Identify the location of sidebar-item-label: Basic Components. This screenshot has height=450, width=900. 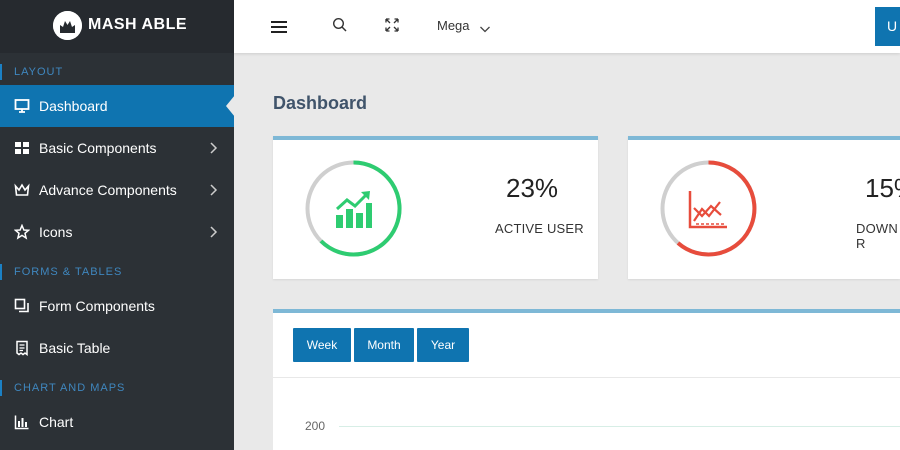
(98, 148).